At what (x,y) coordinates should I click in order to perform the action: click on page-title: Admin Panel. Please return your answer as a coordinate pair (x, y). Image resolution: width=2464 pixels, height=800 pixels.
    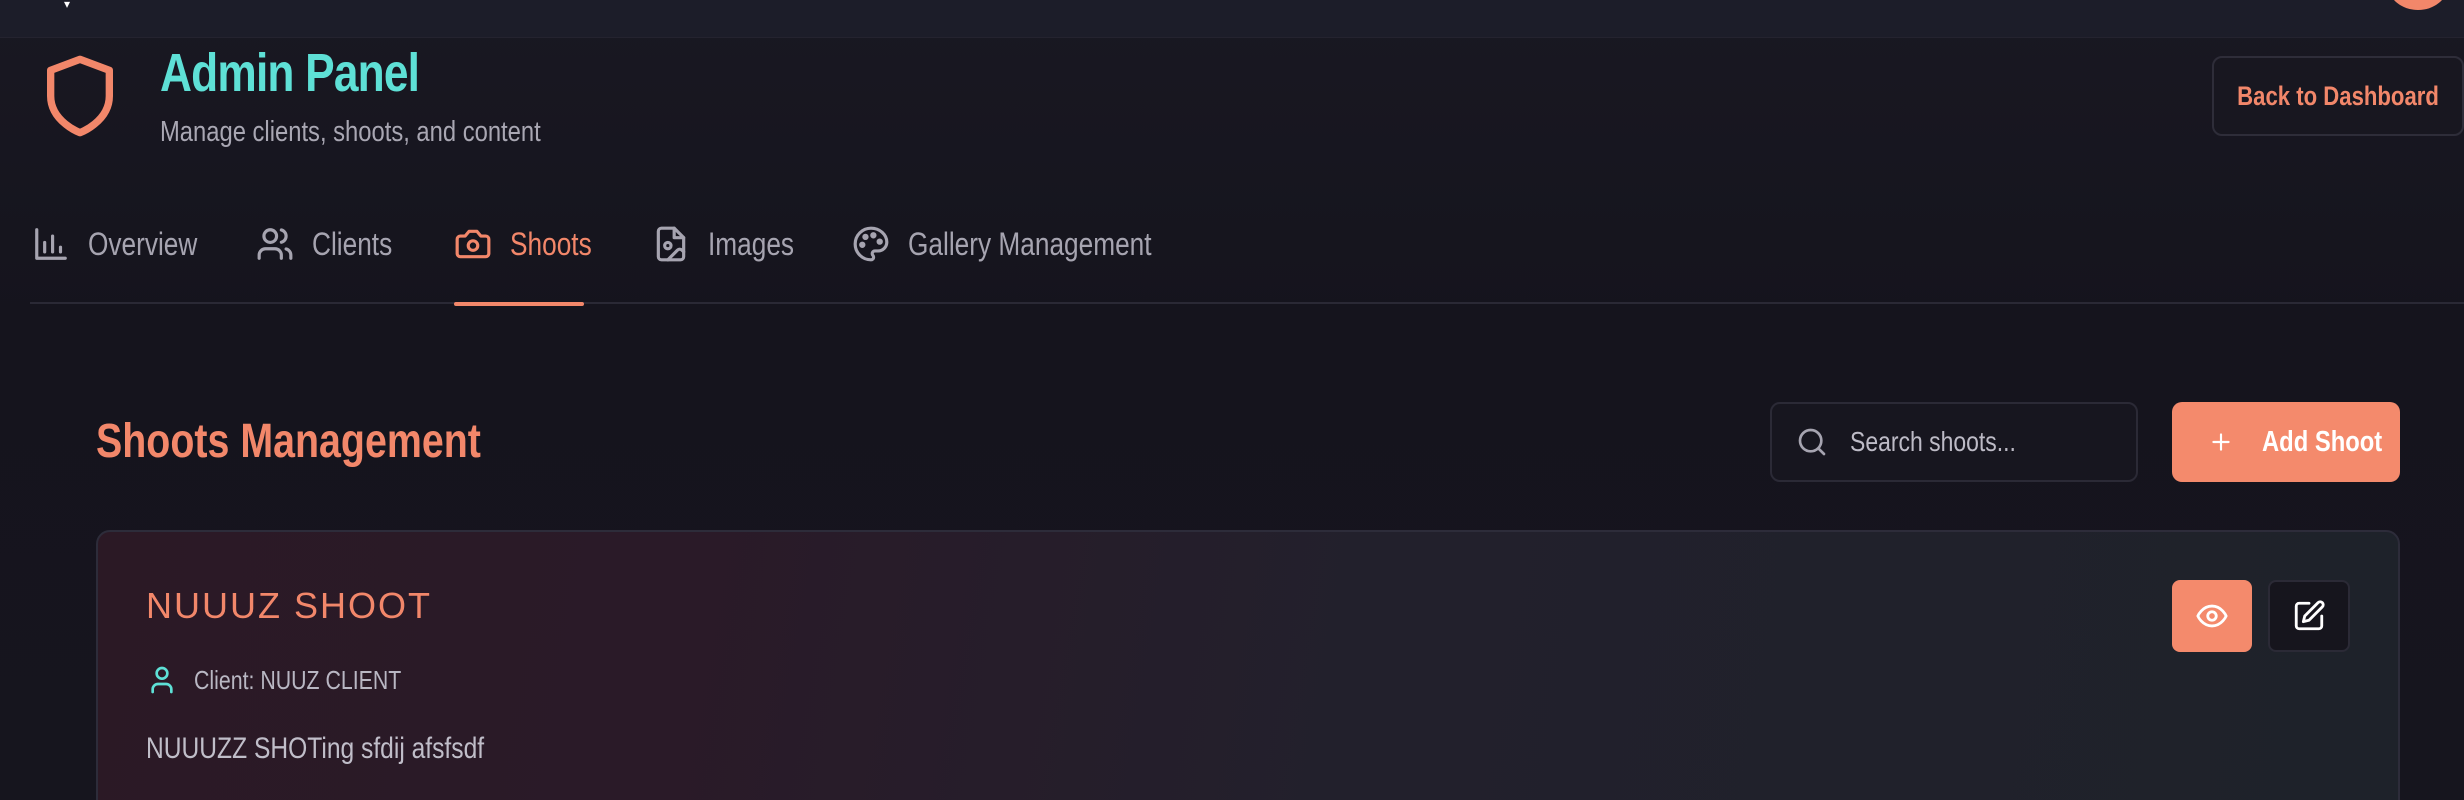
    Looking at the image, I should click on (290, 73).